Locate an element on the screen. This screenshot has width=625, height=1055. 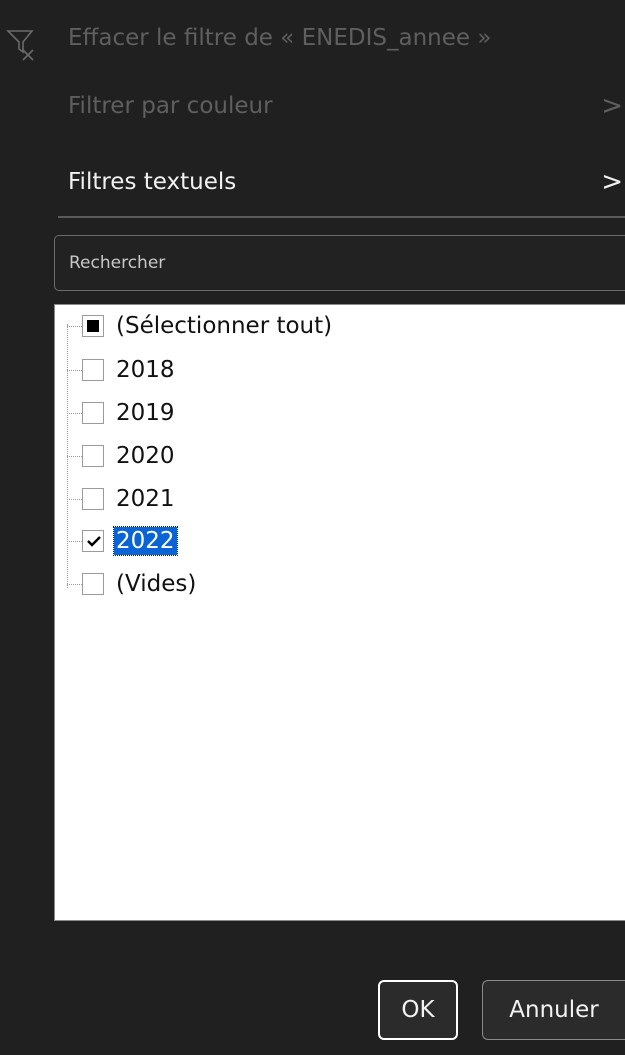
ok-button: OK is located at coordinates (418, 1010).